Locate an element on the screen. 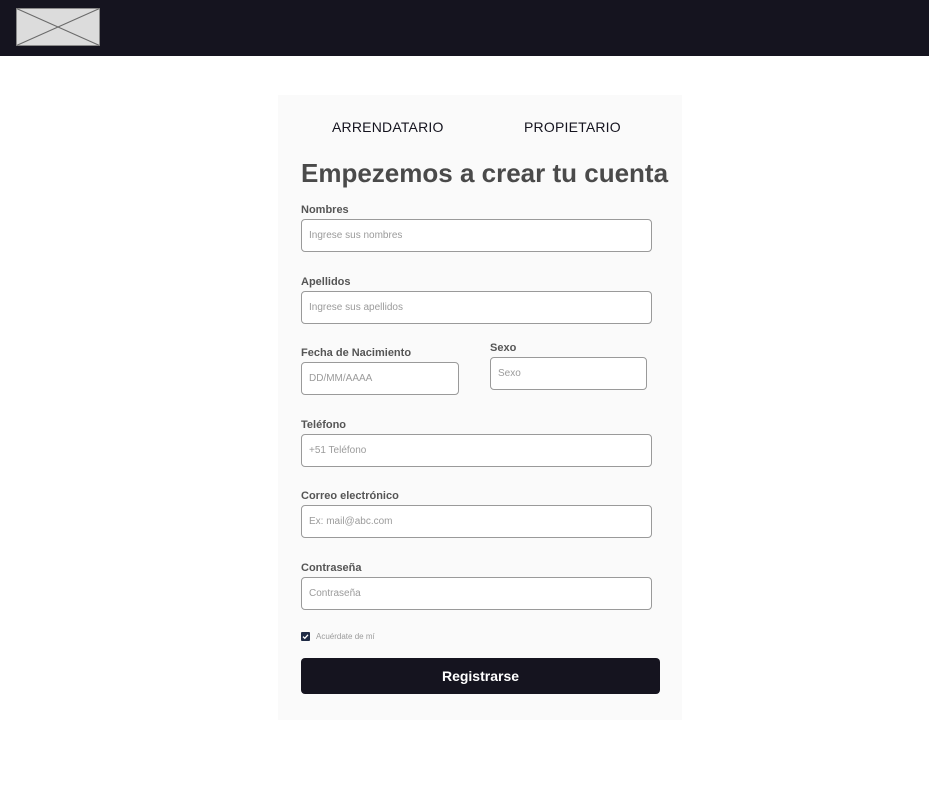 This screenshot has height=793, width=929. register-button: Registrarse is located at coordinates (480, 676).